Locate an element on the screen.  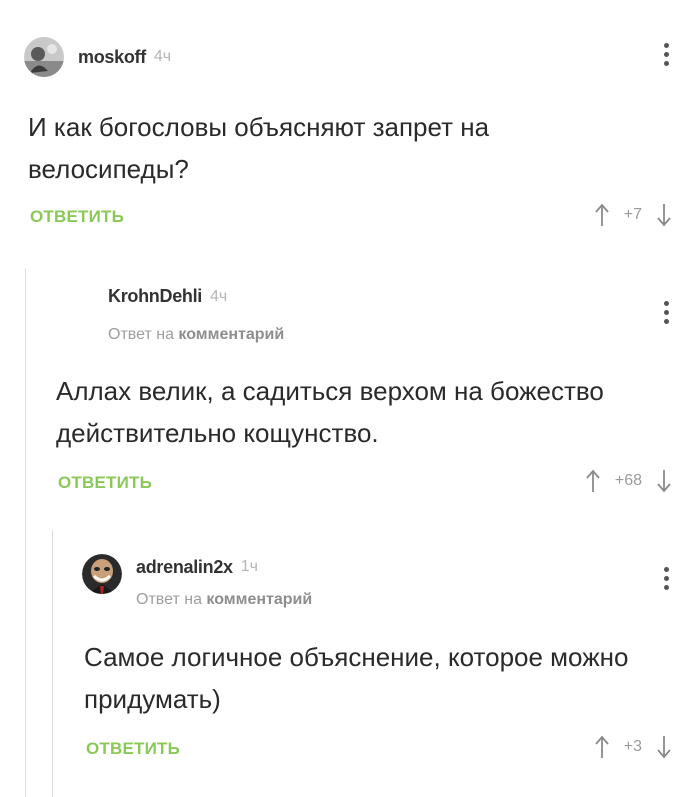
vote-controls: +68 is located at coordinates (628, 481).